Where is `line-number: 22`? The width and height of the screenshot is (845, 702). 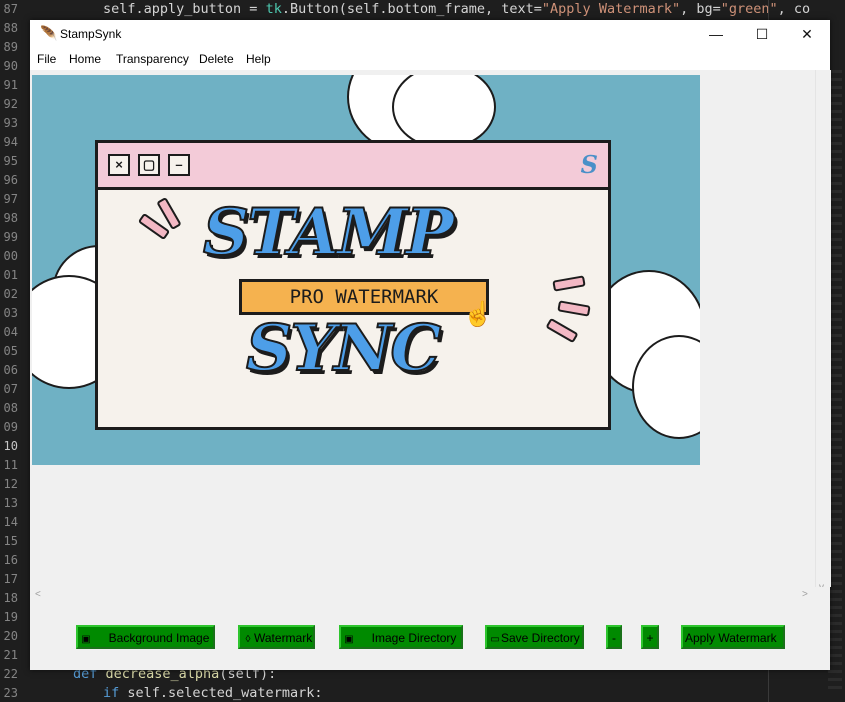
line-number: 22 is located at coordinates (10, 674).